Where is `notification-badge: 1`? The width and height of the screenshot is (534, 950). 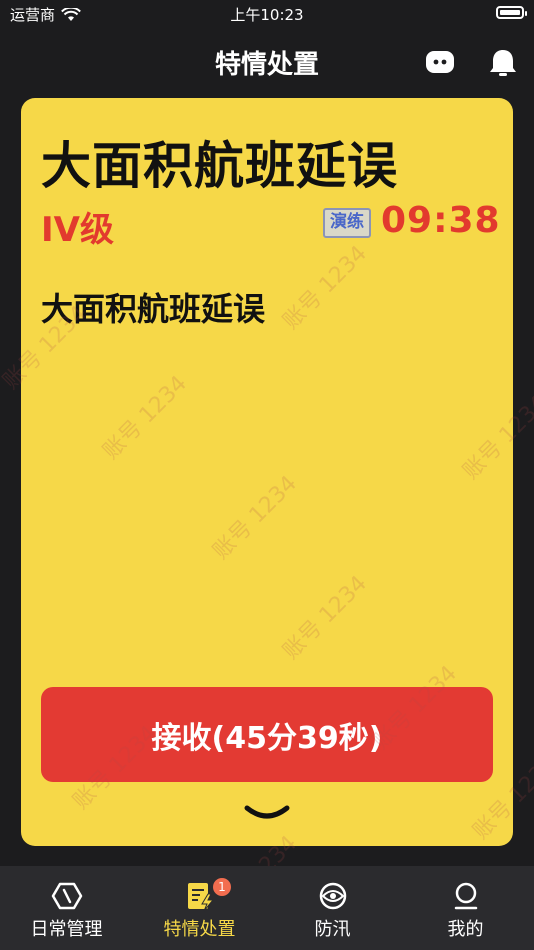
notification-badge: 1 is located at coordinates (222, 887).